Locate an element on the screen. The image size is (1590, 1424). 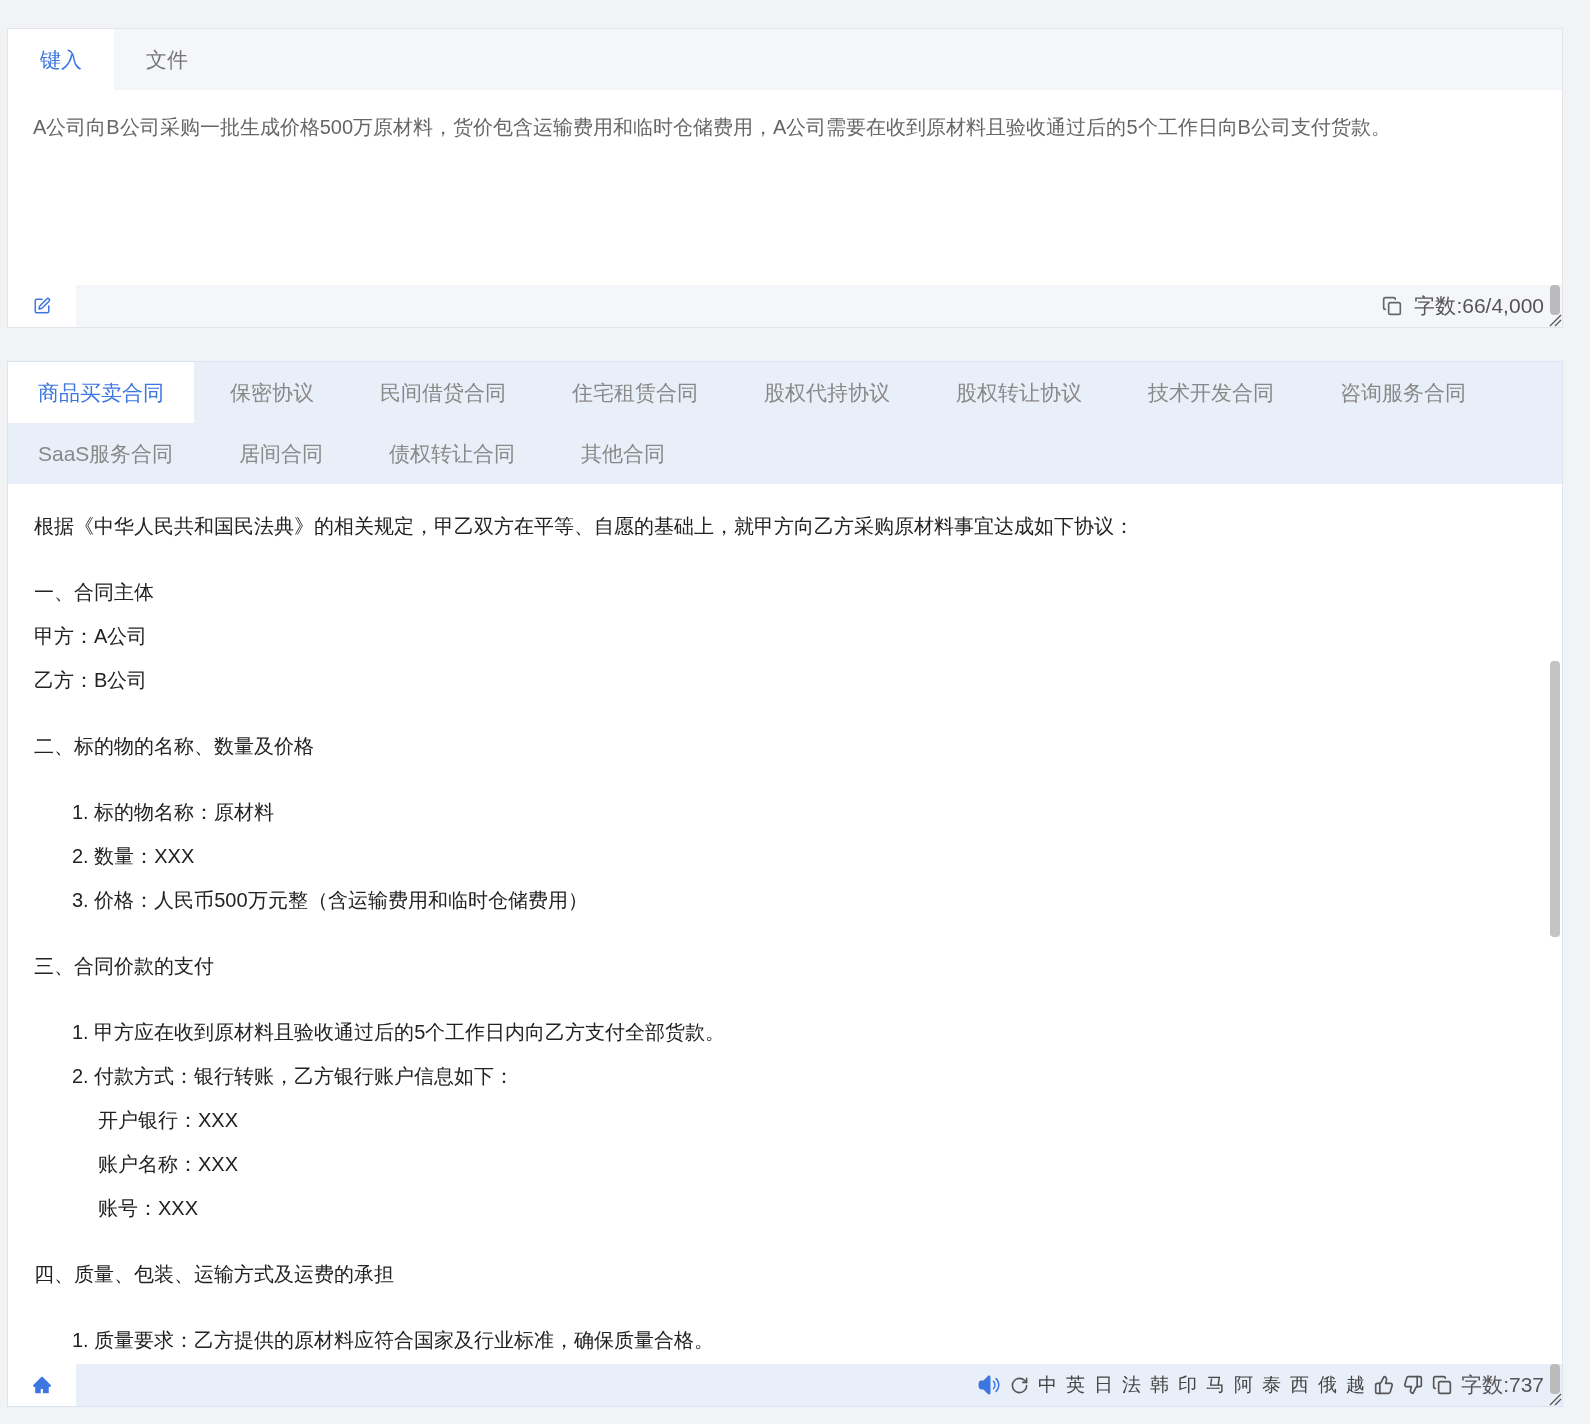
language-button: 中 is located at coordinates (1048, 1385).